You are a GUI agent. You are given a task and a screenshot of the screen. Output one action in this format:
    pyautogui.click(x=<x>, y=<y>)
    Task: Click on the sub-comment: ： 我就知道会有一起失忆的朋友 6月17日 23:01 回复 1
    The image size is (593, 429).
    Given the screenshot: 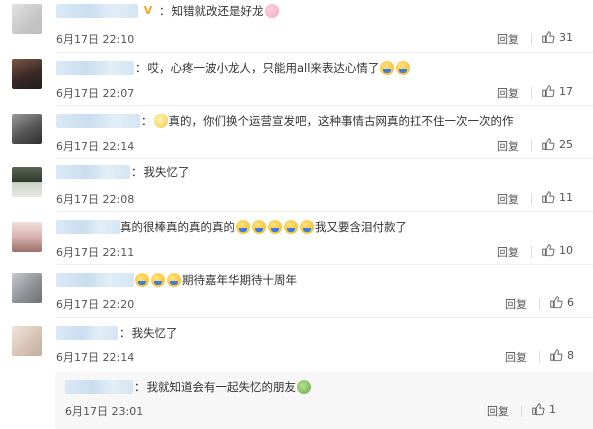 What is the action you would take?
    pyautogui.click(x=324, y=400)
    